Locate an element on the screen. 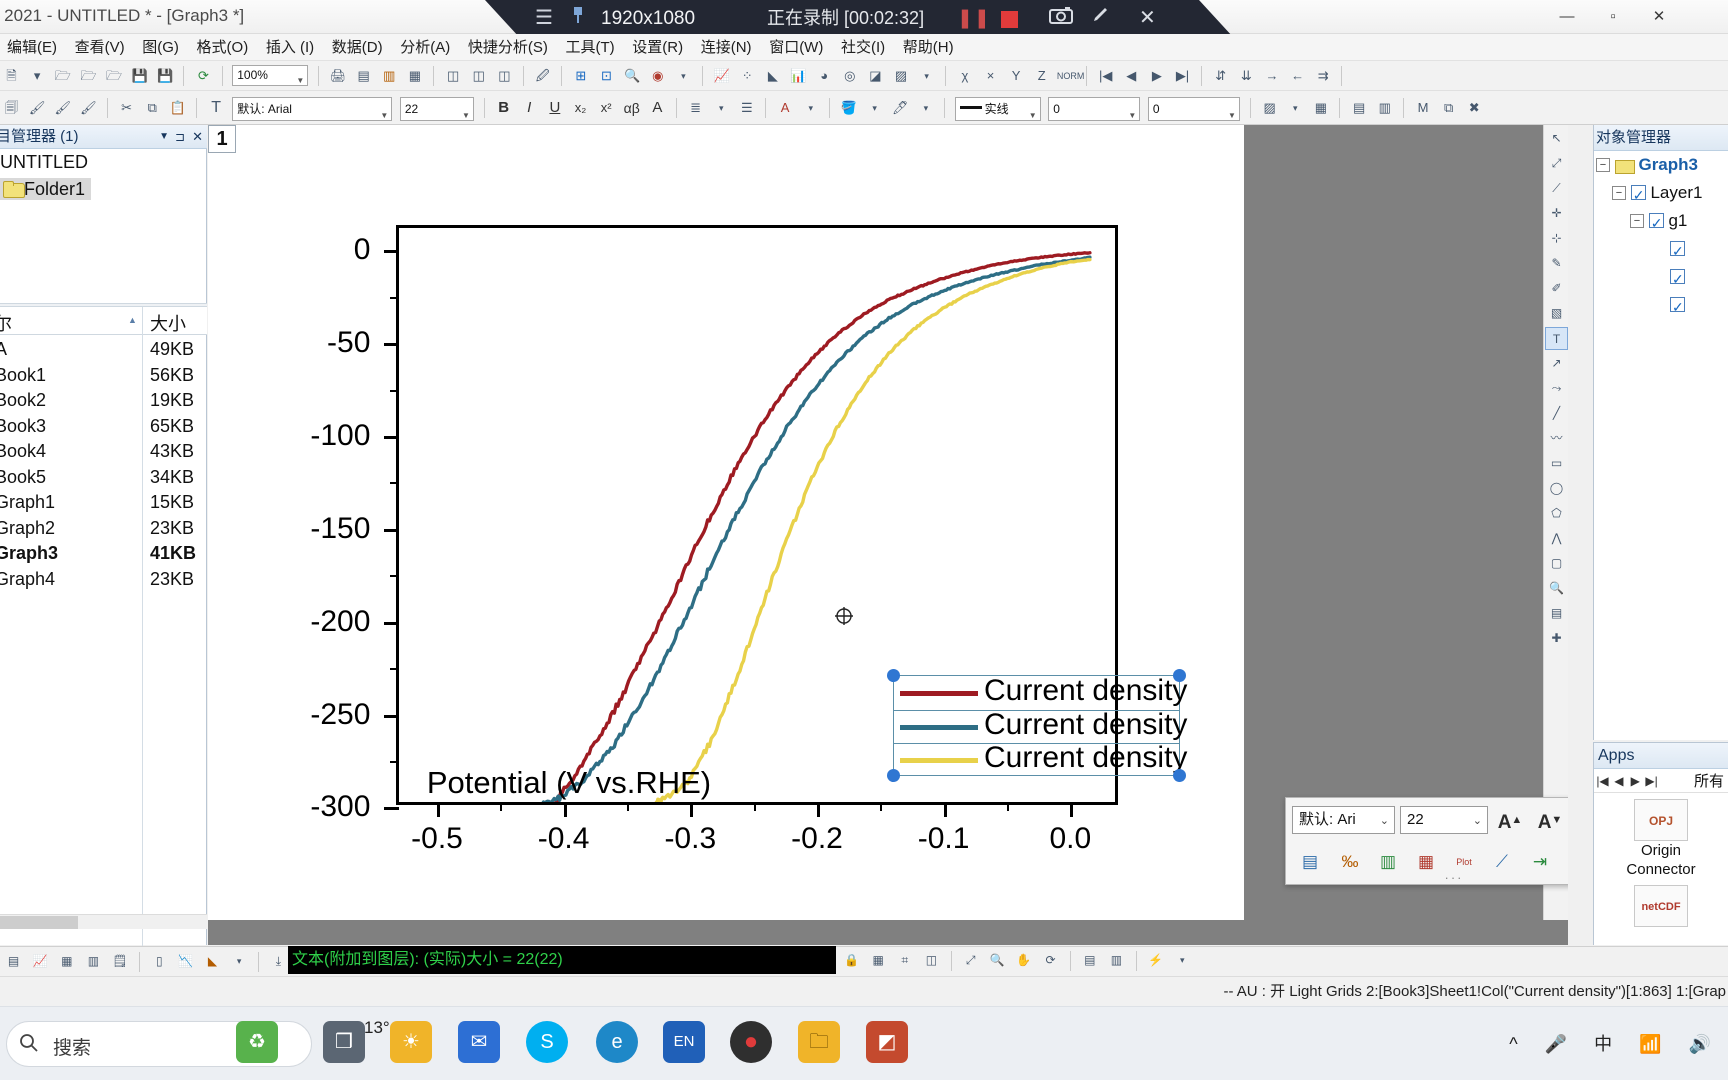 This screenshot has height=1080, width=1728. next-frame-icon: ▶ is located at coordinates (1156, 76).